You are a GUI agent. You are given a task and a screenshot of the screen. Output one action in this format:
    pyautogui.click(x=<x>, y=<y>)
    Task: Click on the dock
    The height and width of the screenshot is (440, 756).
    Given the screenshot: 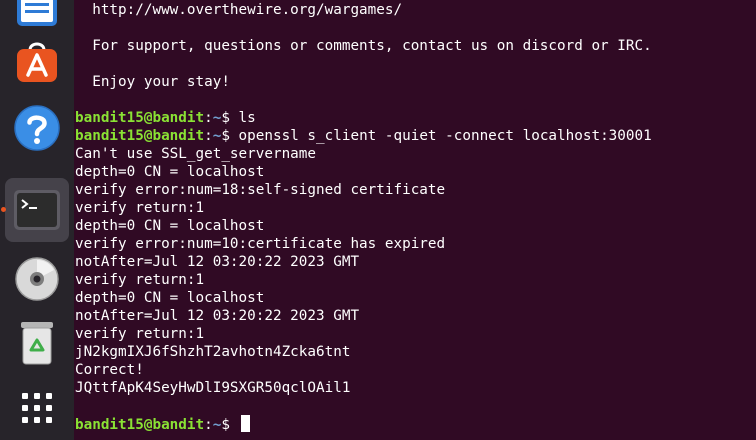 What is the action you would take?
    pyautogui.click(x=37, y=220)
    